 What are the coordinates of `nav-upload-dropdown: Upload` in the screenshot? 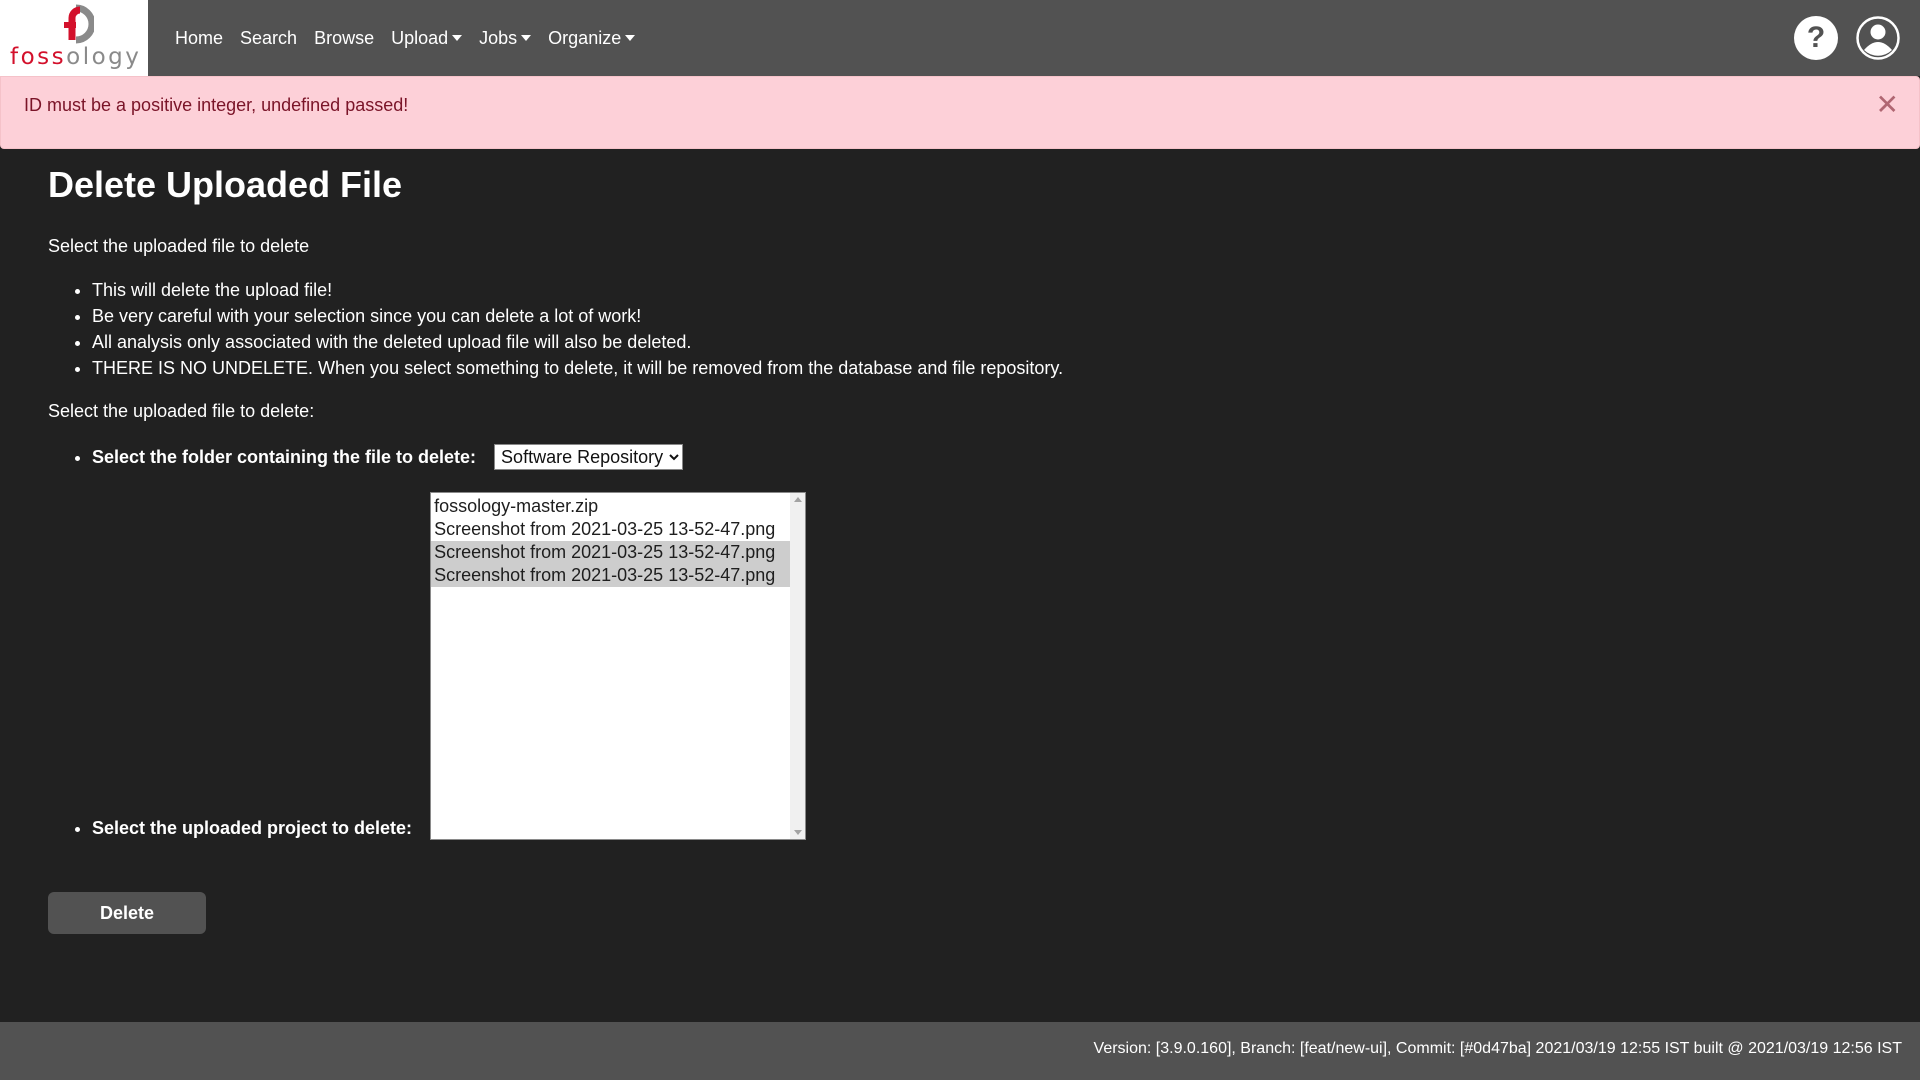 It's located at (427, 38).